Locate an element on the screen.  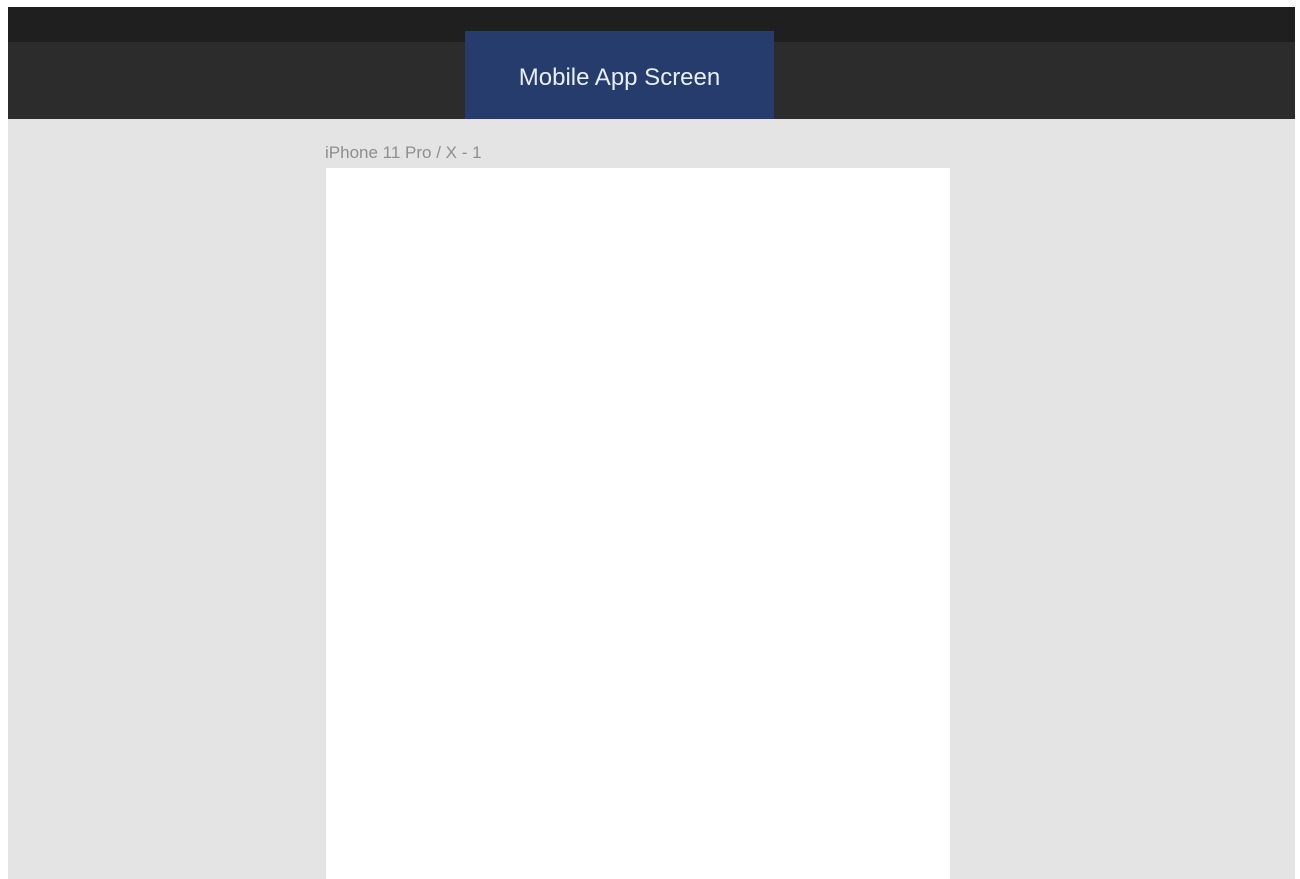
document-title: Mobile App Screen is located at coordinates (619, 77).